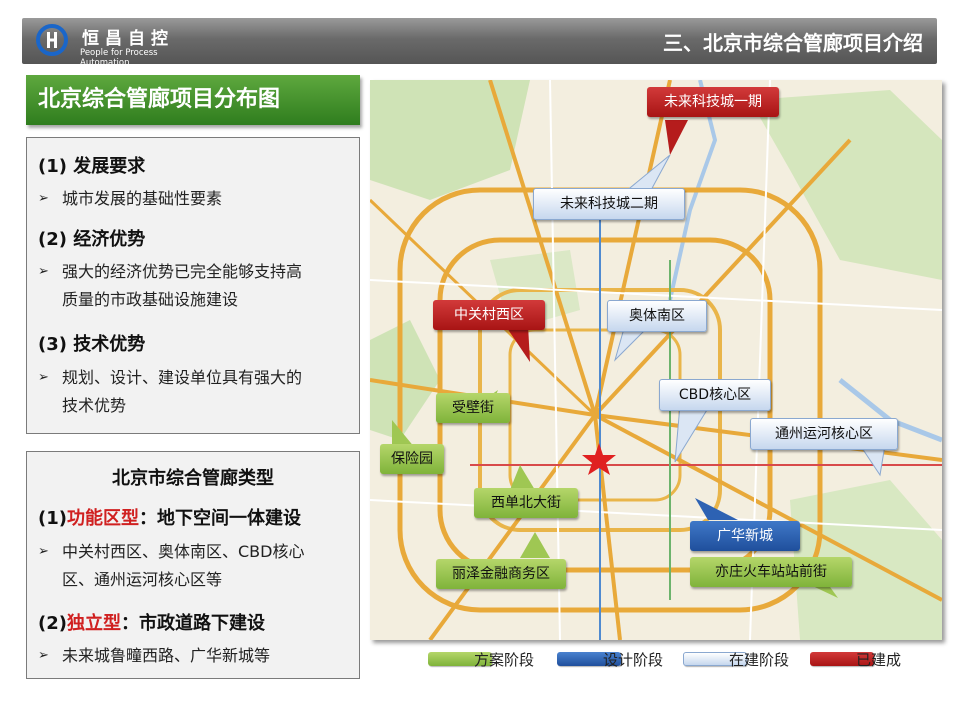 This screenshot has width=960, height=720. I want to click on company-logo: 恒昌自控 People for Process Automation, so click(119, 44).